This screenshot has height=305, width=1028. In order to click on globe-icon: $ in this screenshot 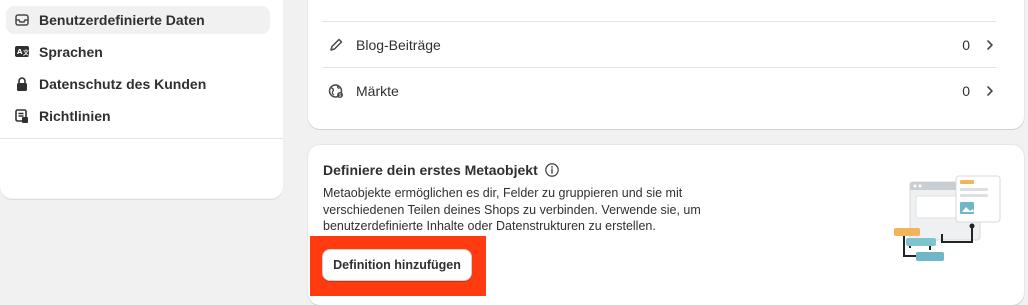, I will do `click(336, 91)`.